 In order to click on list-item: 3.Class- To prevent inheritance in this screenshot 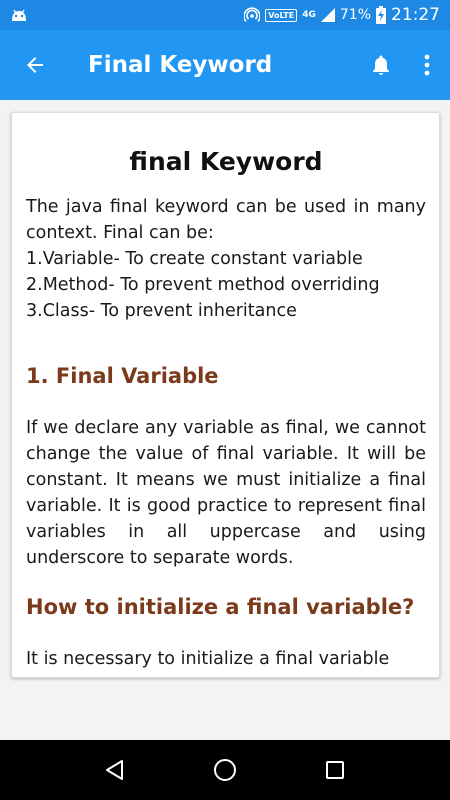, I will do `click(161, 311)`.